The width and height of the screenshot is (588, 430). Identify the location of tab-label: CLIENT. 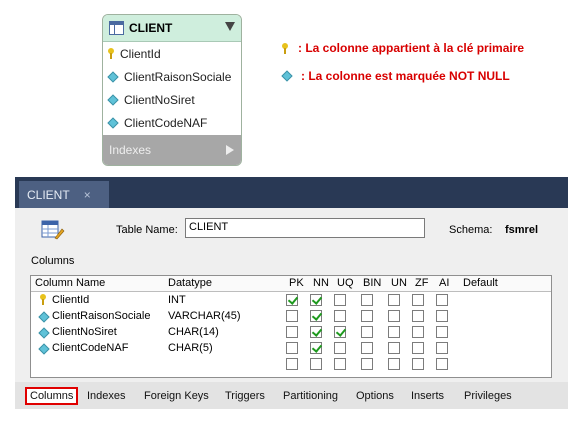
(48, 194).